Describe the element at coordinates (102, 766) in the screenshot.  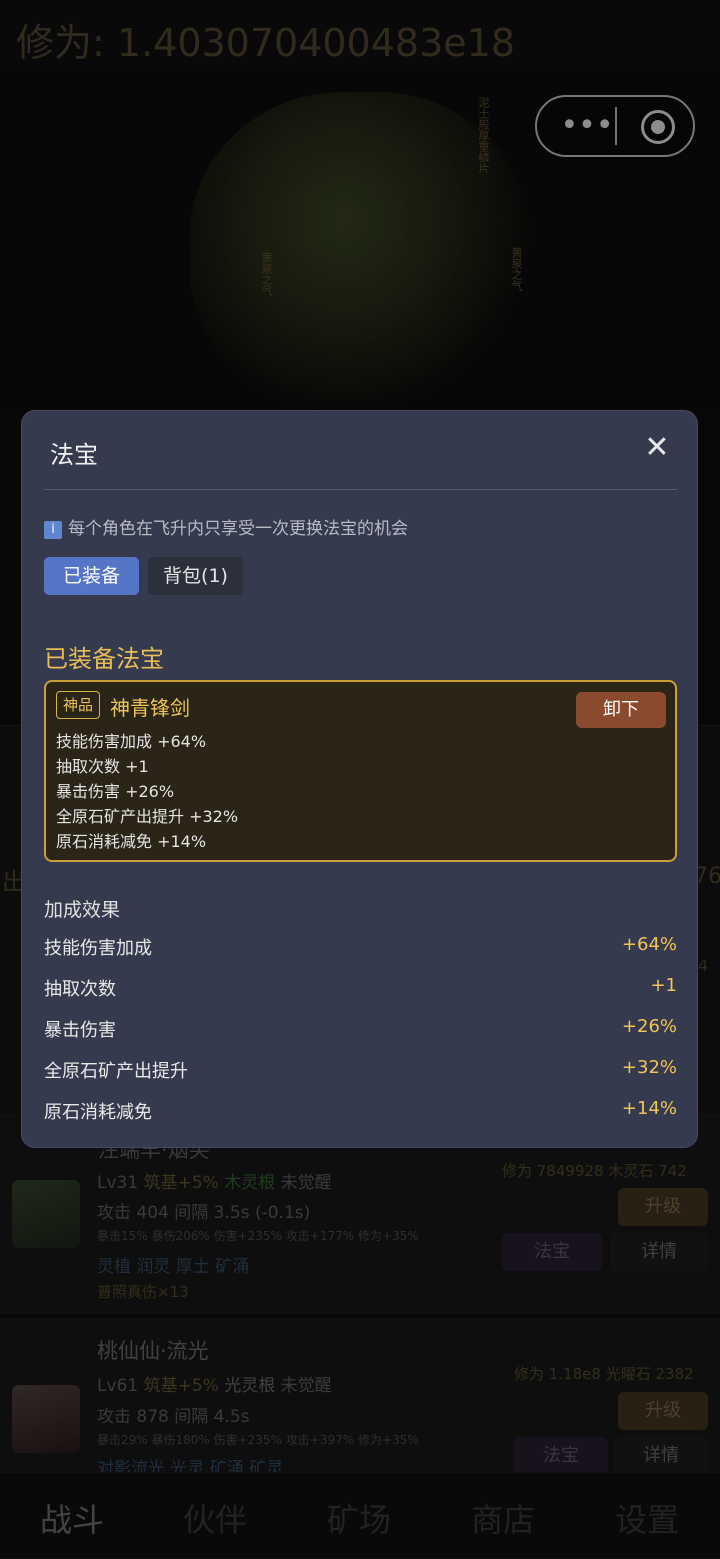
I see `fabao-stat: 抽取次数 +1` at that location.